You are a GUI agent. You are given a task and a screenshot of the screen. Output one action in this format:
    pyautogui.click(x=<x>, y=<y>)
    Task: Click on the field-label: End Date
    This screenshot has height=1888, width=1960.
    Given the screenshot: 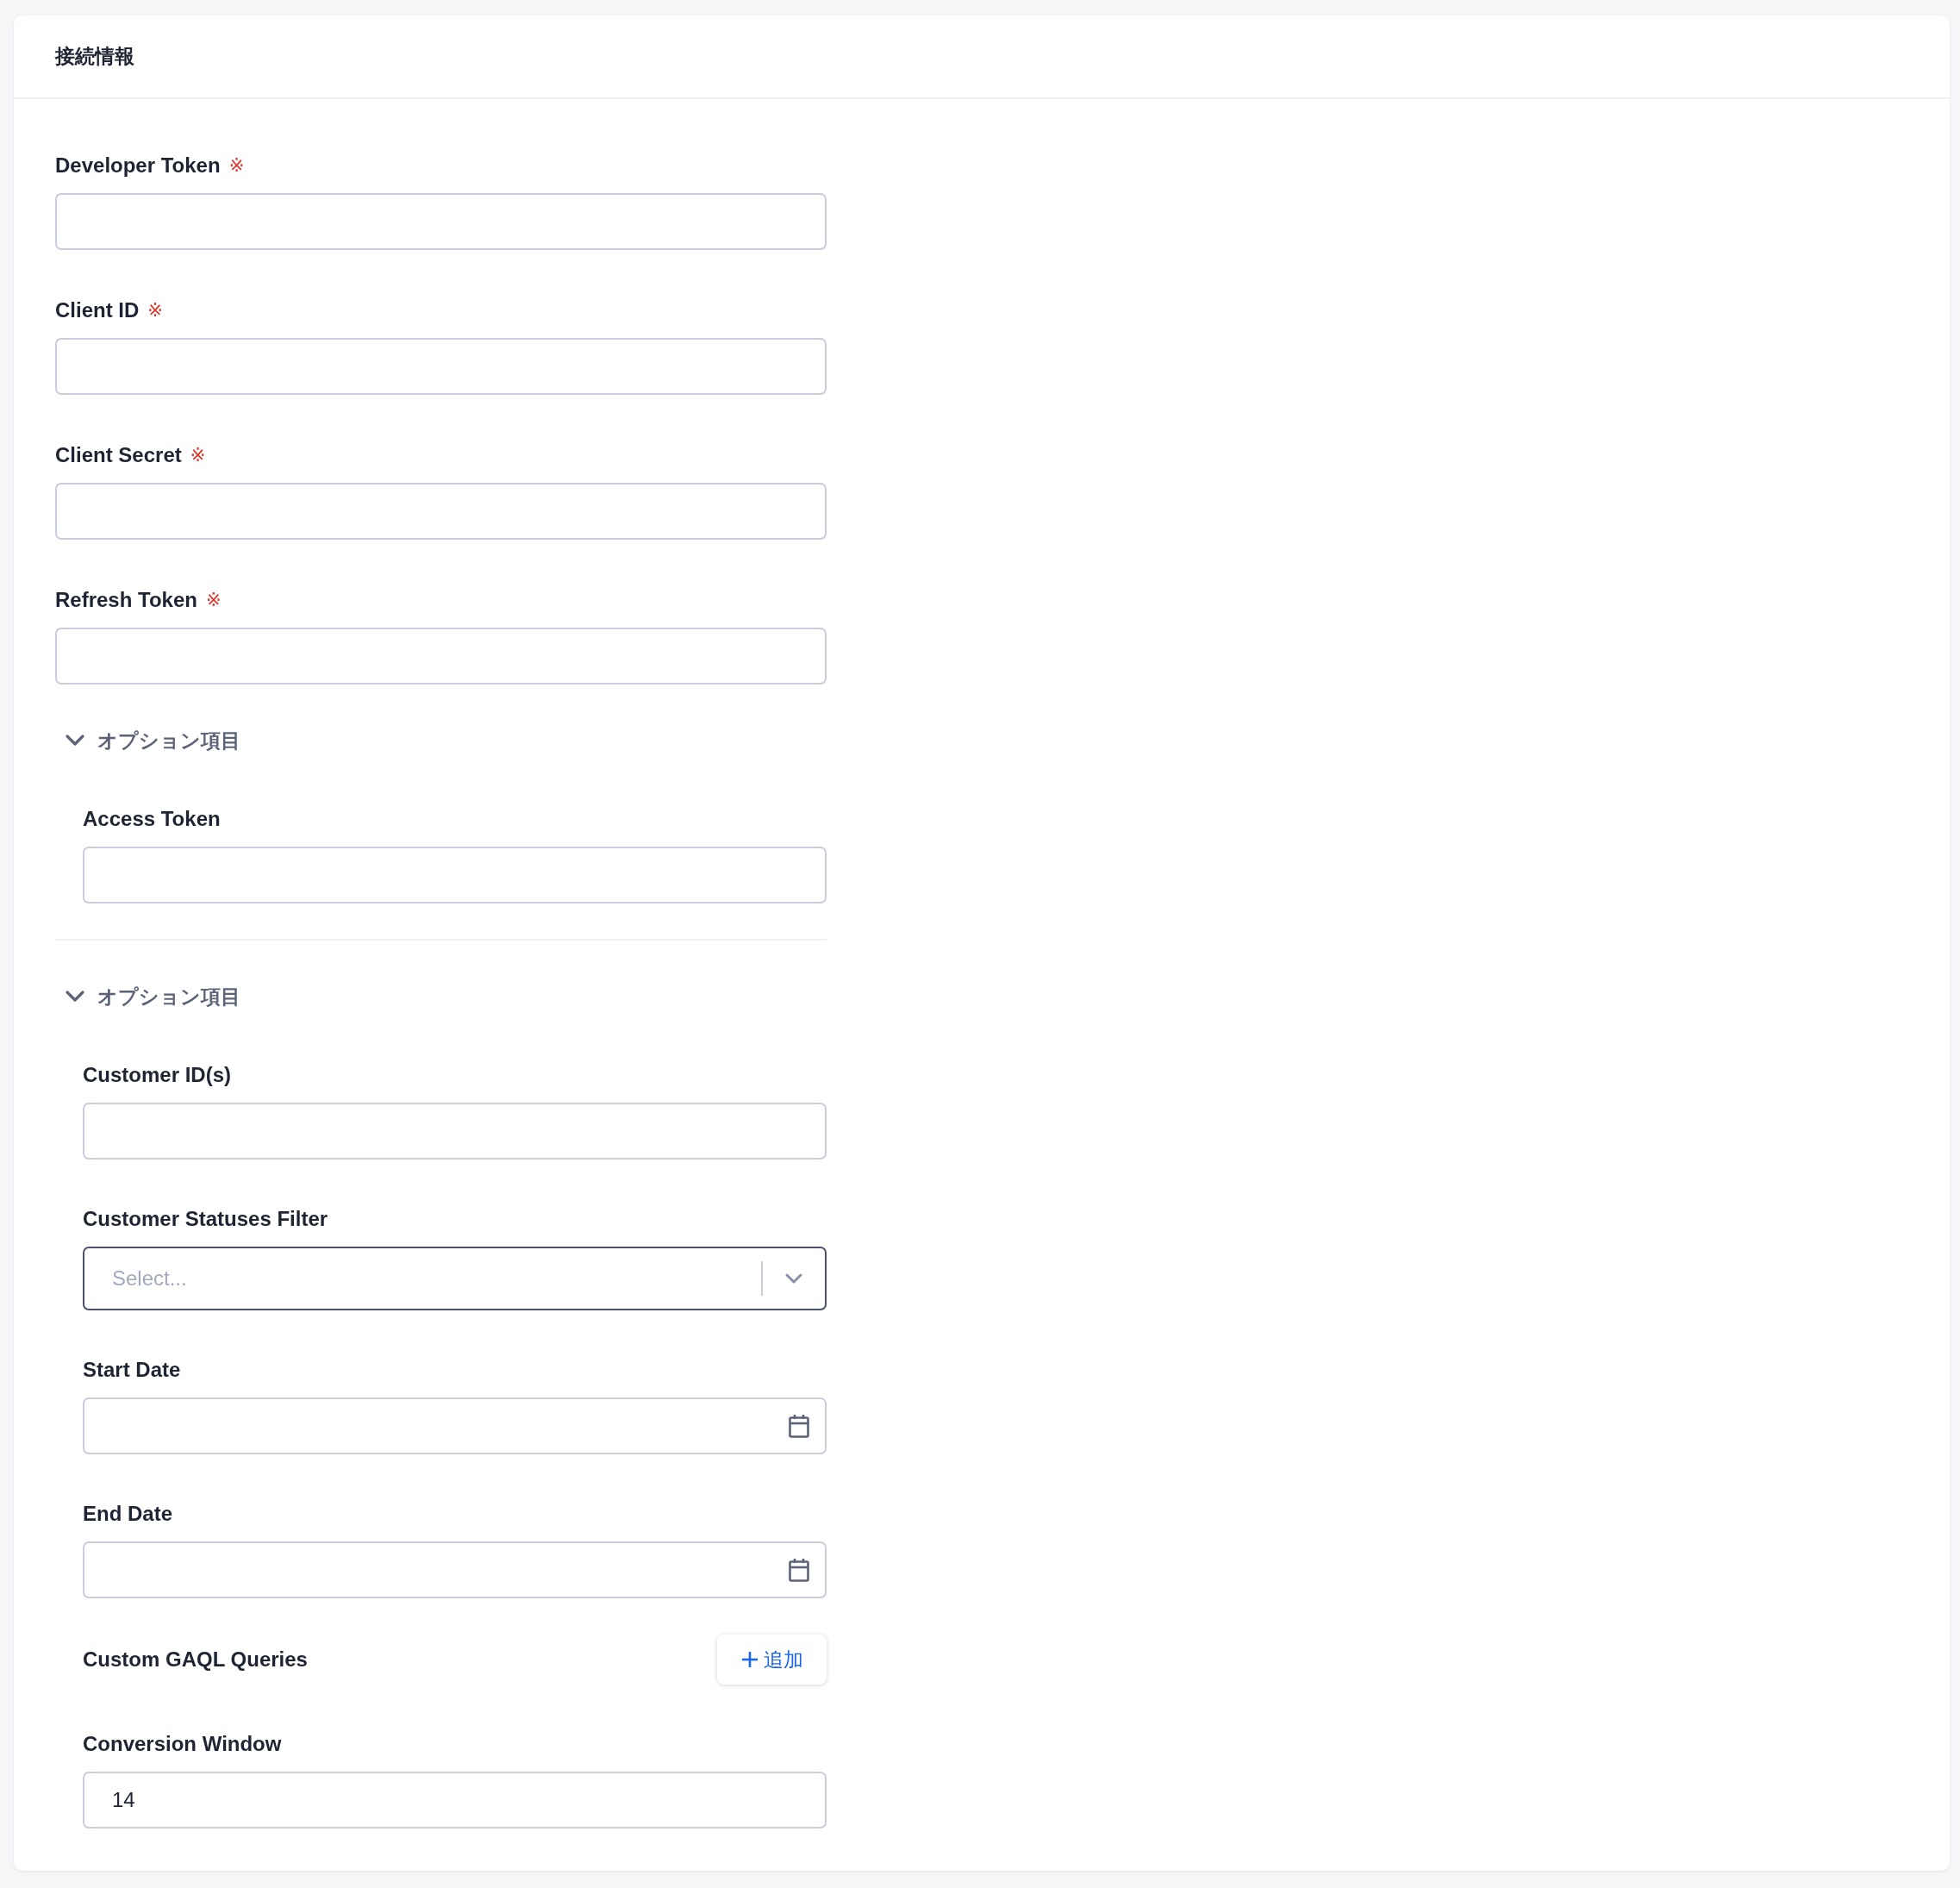 What is the action you would take?
    pyautogui.click(x=128, y=1514)
    